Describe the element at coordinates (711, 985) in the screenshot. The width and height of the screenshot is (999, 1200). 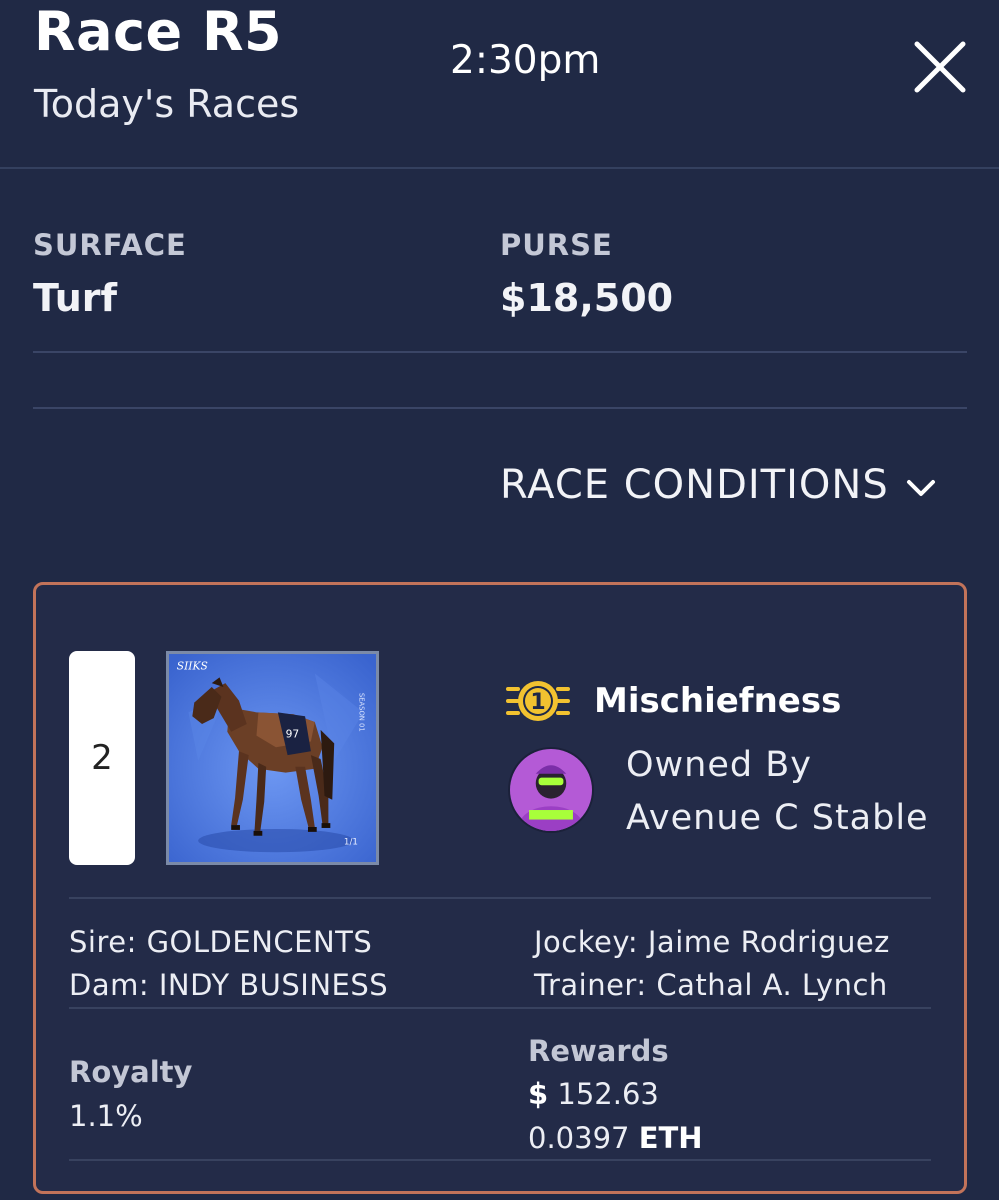
I see `trainer-text: Trainer: Cathal A. Lynch` at that location.